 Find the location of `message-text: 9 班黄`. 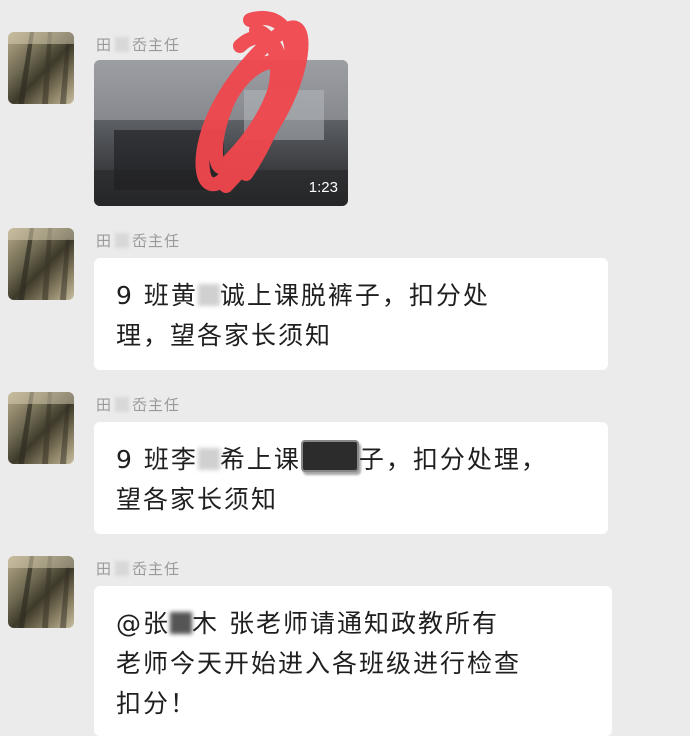

message-text: 9 班黄 is located at coordinates (157, 295).